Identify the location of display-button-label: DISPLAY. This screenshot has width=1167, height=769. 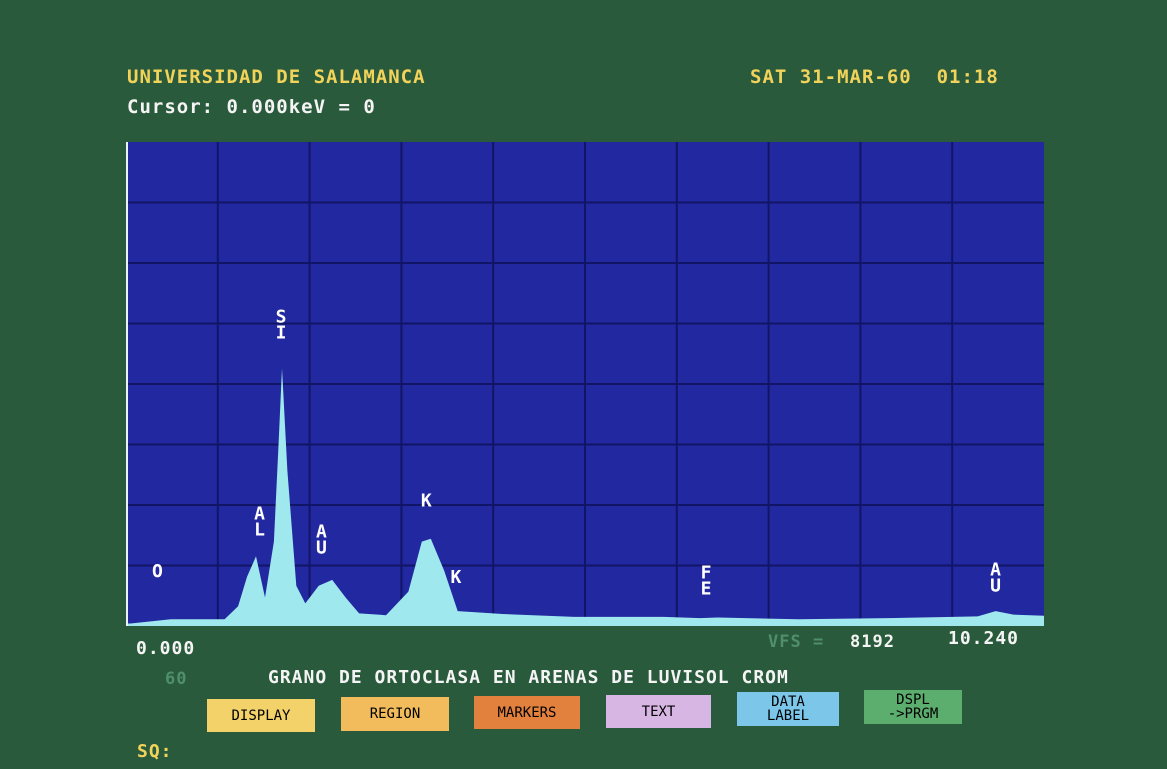
(261, 715).